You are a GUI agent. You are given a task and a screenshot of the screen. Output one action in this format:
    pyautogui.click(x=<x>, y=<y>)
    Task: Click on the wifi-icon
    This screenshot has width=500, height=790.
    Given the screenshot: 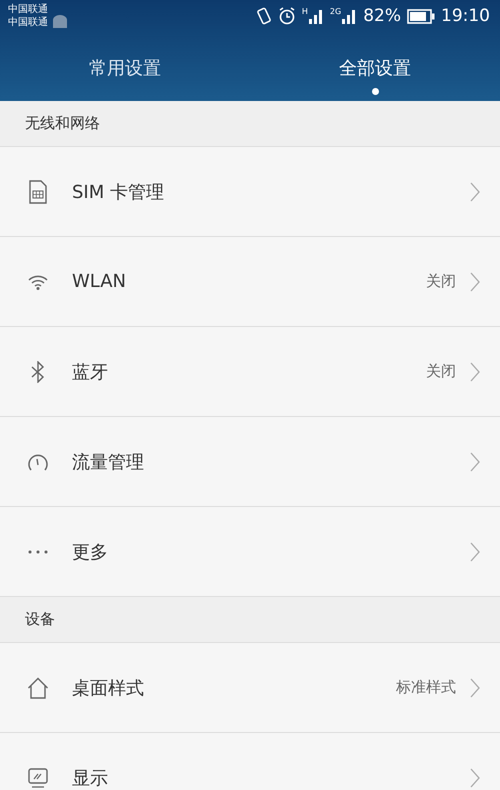 What is the action you would take?
    pyautogui.click(x=38, y=282)
    